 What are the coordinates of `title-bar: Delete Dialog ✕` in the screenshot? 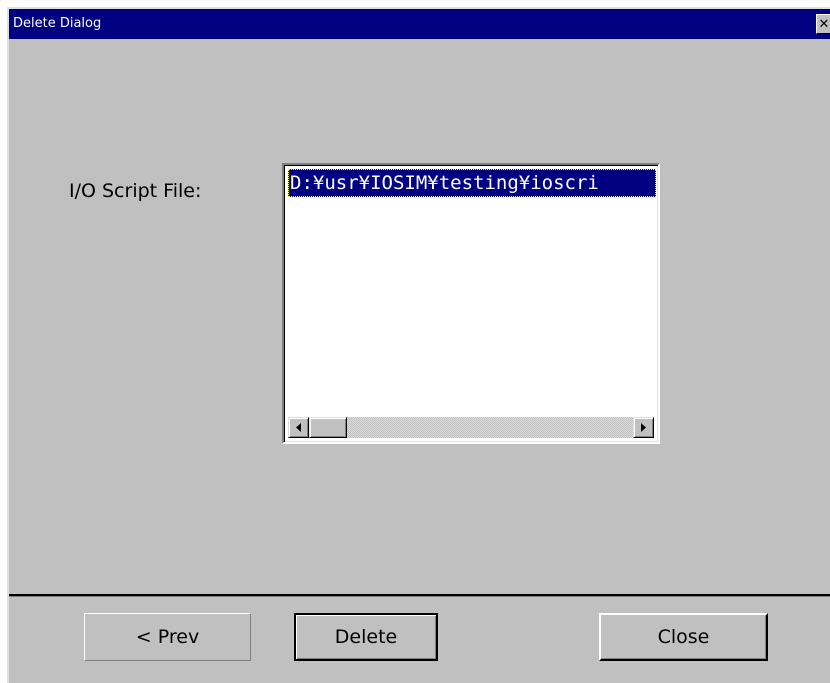 It's located at (419, 24).